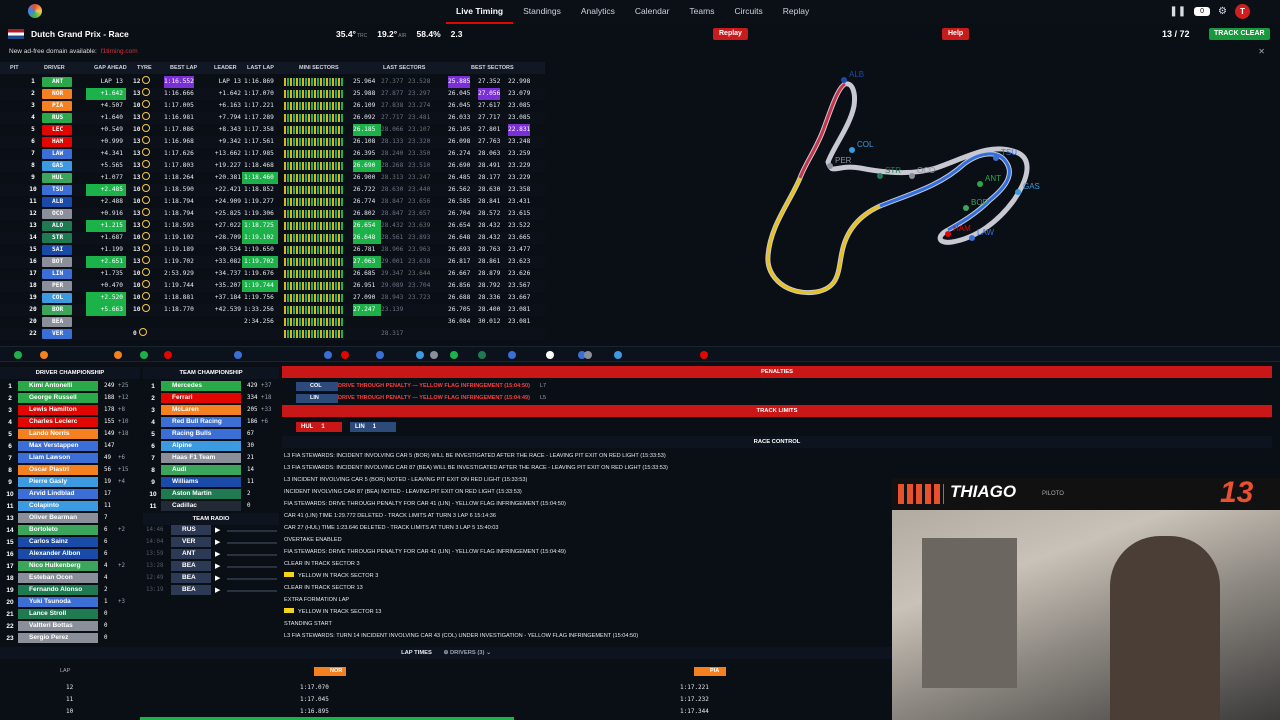 This screenshot has width=1280, height=720. I want to click on pause-icon: ❚❚, so click(1177, 12).